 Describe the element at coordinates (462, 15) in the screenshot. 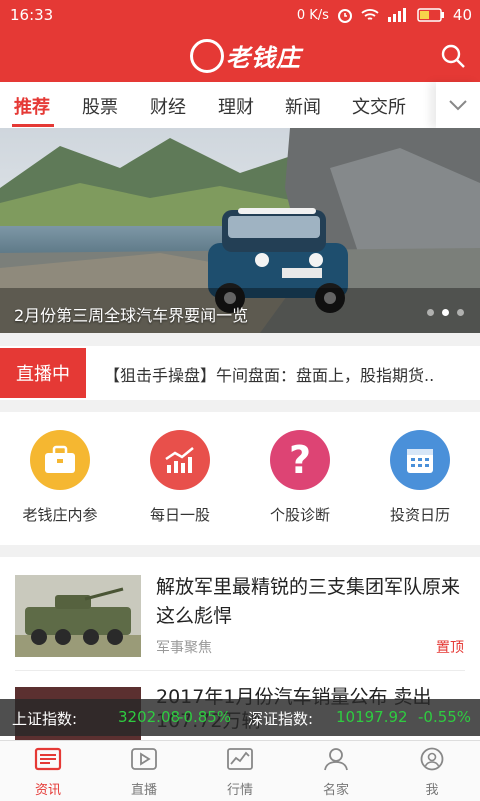

I see `battery-level: 40` at that location.